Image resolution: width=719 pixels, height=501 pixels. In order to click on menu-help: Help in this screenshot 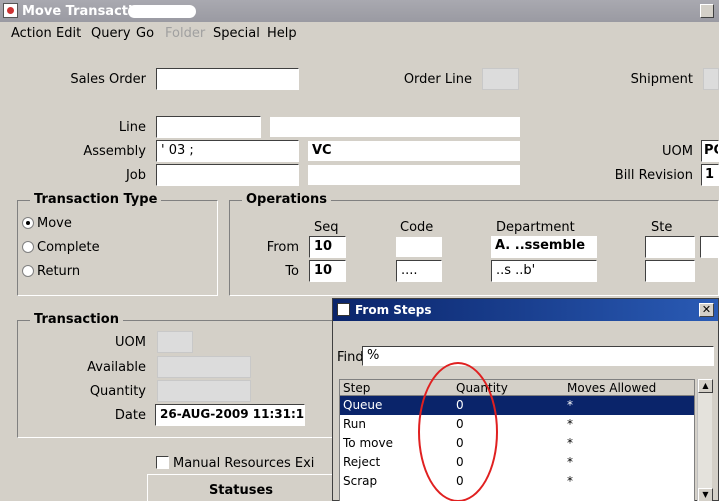, I will do `click(282, 33)`.